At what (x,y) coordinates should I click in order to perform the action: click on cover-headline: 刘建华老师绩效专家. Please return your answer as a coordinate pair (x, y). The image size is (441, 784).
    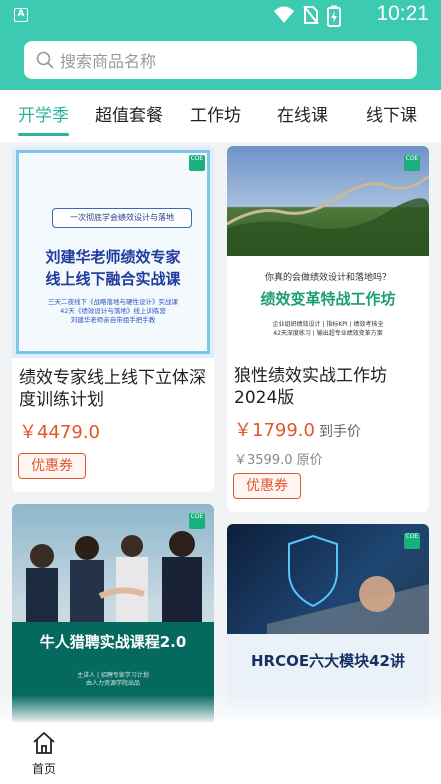
    Looking at the image, I should click on (113, 257).